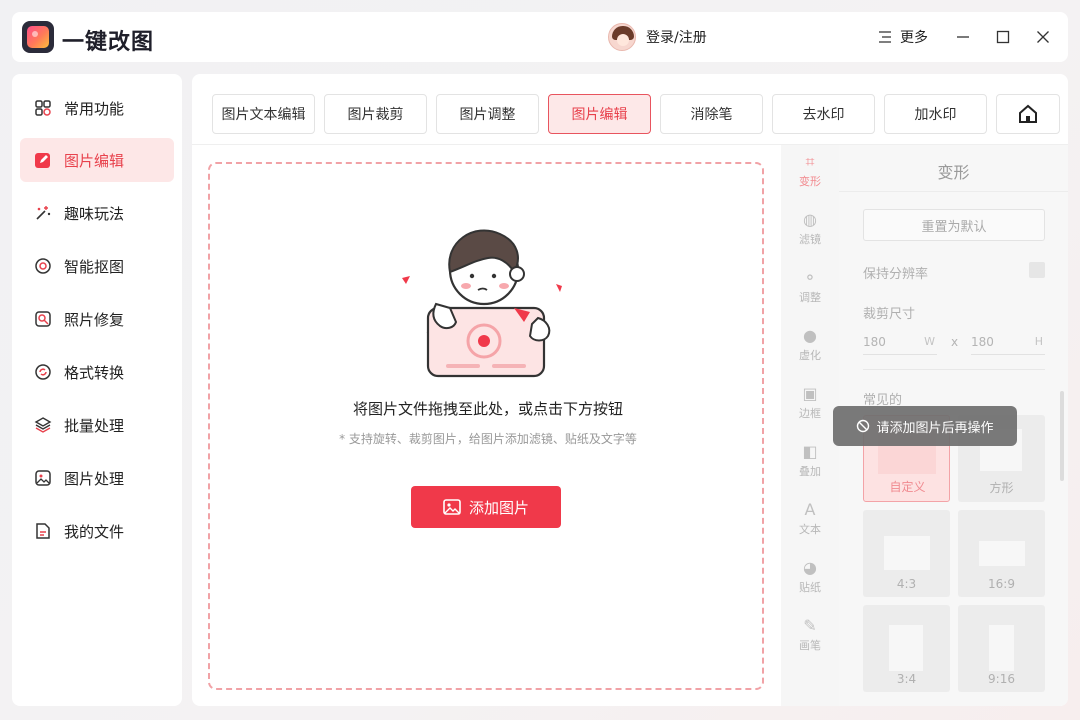 The width and height of the screenshot is (1080, 720). I want to click on height-unit: H, so click(1038, 341).